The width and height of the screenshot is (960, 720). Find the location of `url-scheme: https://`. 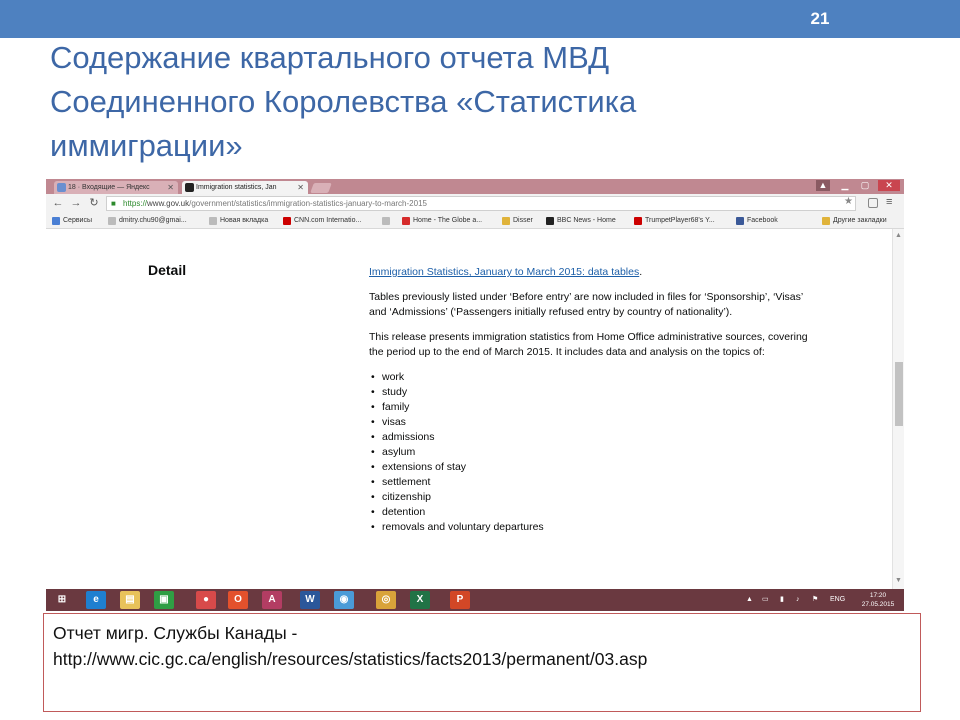

url-scheme: https:// is located at coordinates (135, 203).